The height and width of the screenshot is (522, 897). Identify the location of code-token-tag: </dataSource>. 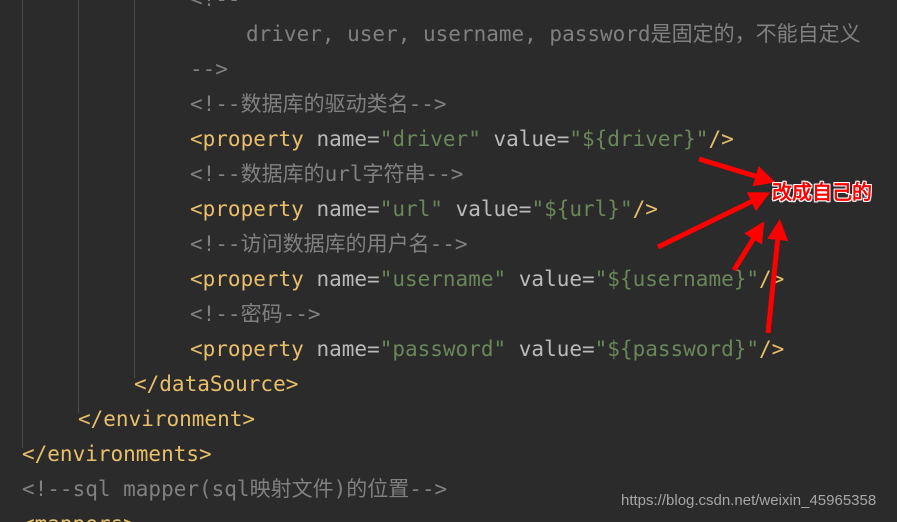
(216, 384).